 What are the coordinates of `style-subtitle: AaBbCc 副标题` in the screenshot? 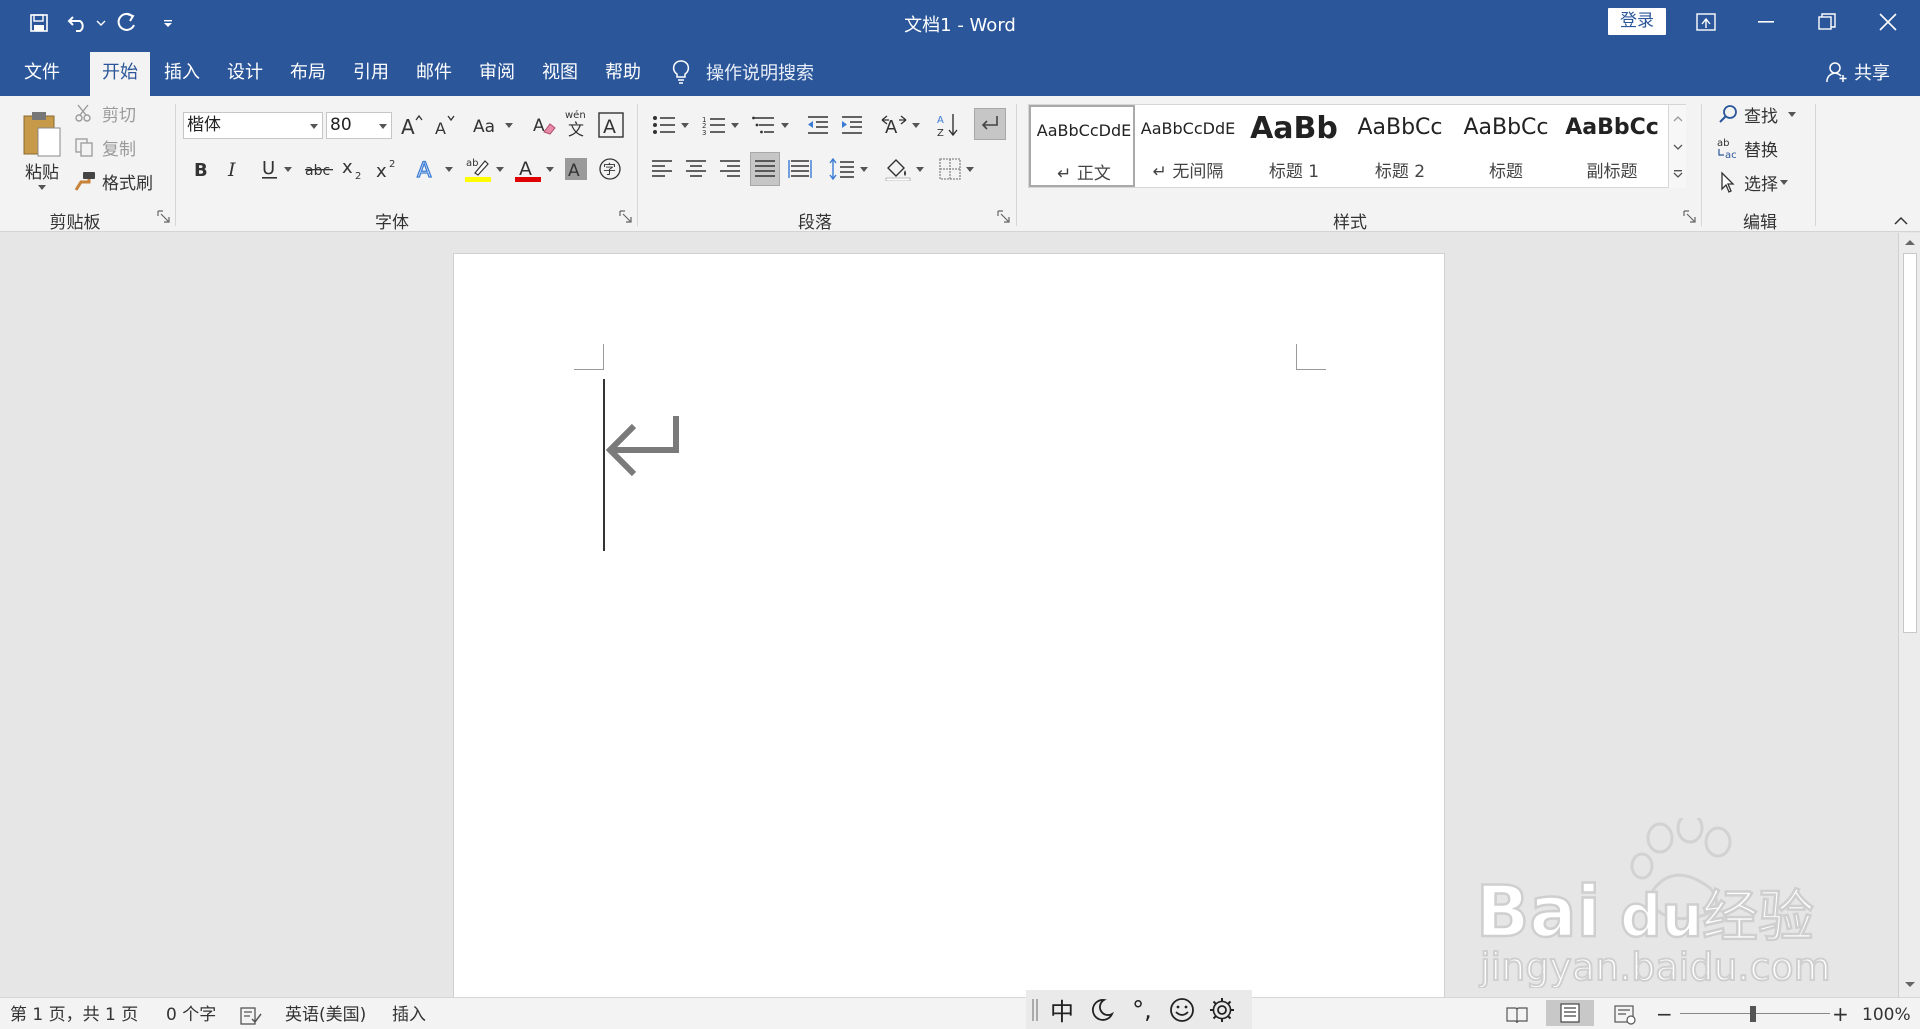 It's located at (1612, 146).